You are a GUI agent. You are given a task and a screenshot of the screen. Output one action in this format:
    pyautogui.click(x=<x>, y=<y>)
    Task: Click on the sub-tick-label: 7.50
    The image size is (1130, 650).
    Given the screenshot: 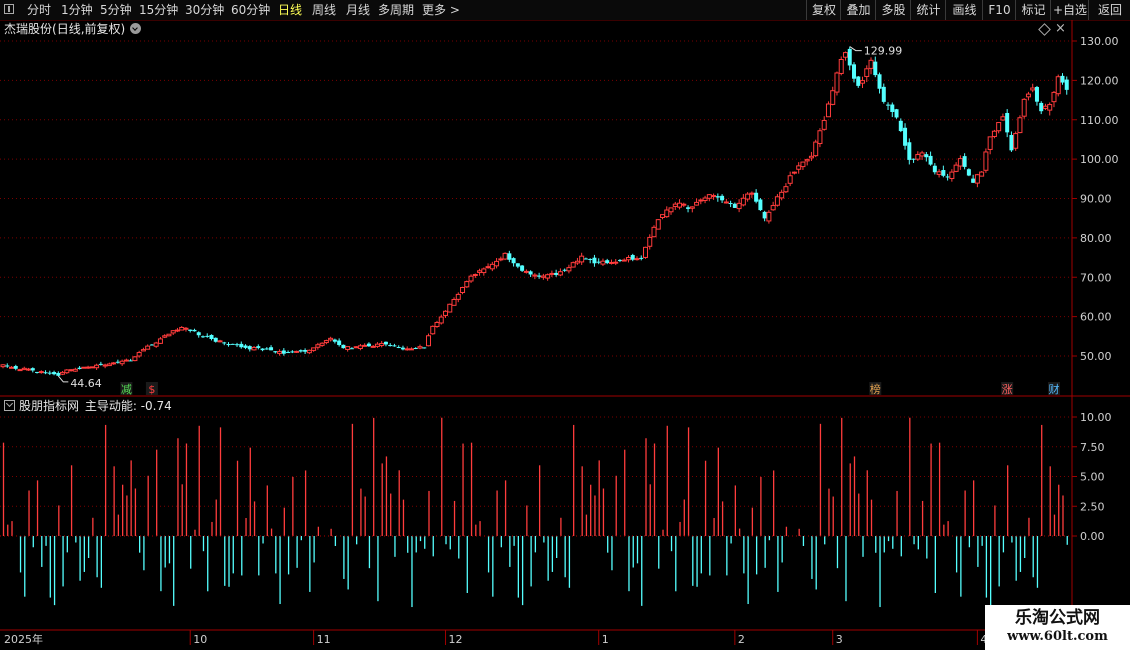 What is the action you would take?
    pyautogui.click(x=1092, y=447)
    